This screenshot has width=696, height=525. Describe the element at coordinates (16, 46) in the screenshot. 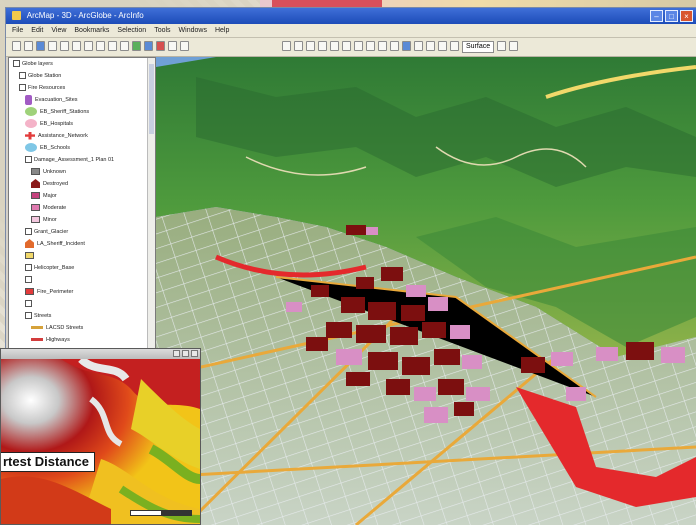

I see `new-document-icon` at that location.